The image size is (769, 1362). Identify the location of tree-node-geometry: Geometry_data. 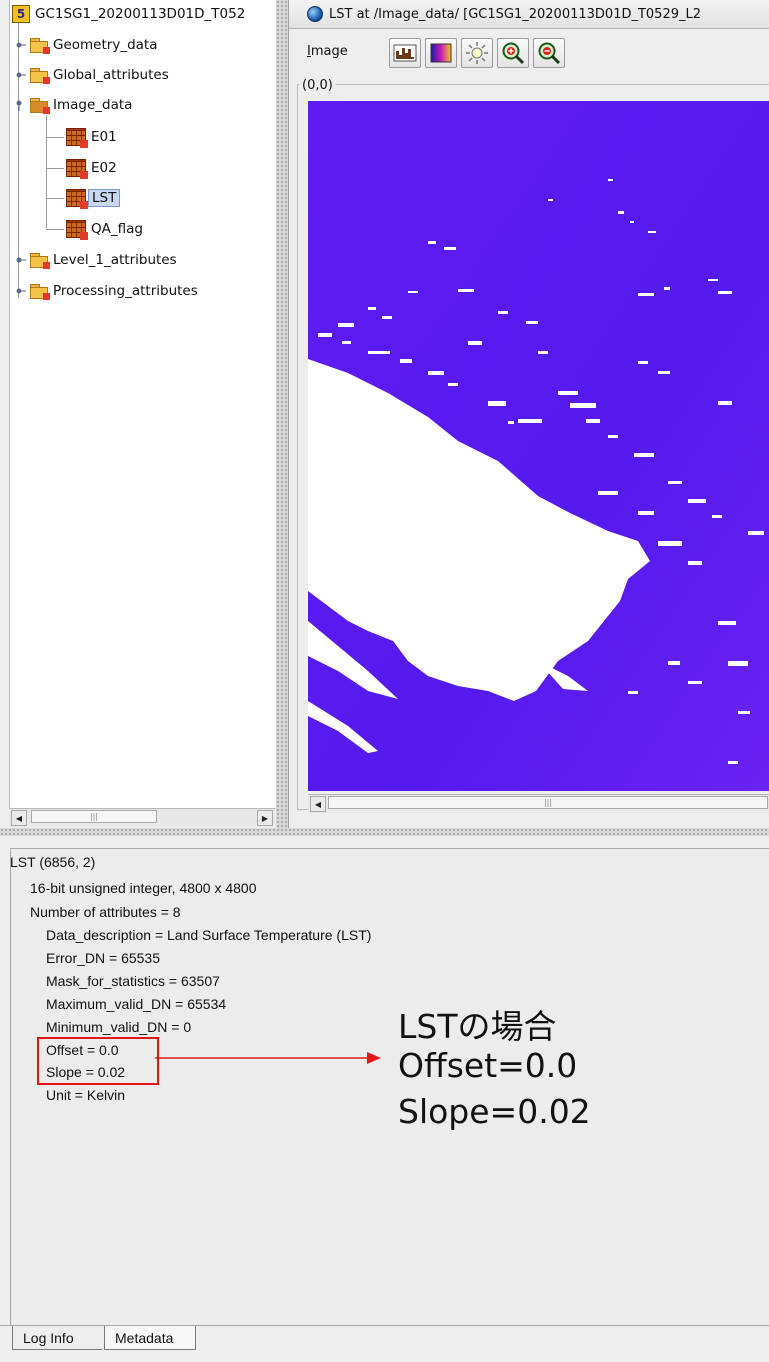
(86, 45).